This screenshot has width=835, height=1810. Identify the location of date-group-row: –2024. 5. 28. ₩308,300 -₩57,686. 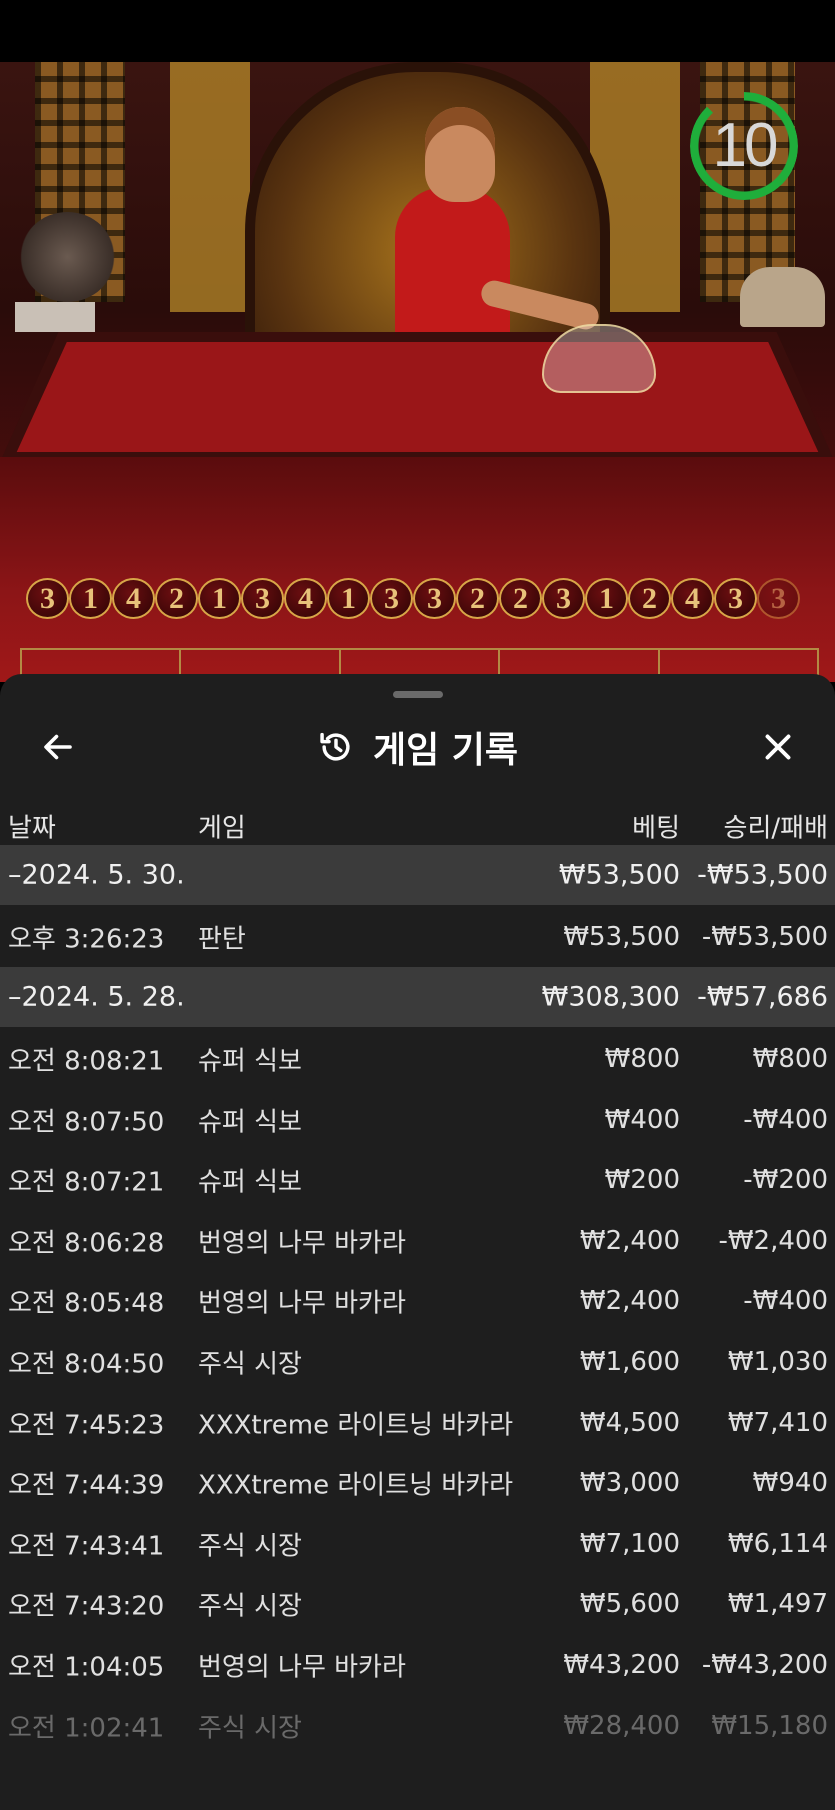
(417, 997).